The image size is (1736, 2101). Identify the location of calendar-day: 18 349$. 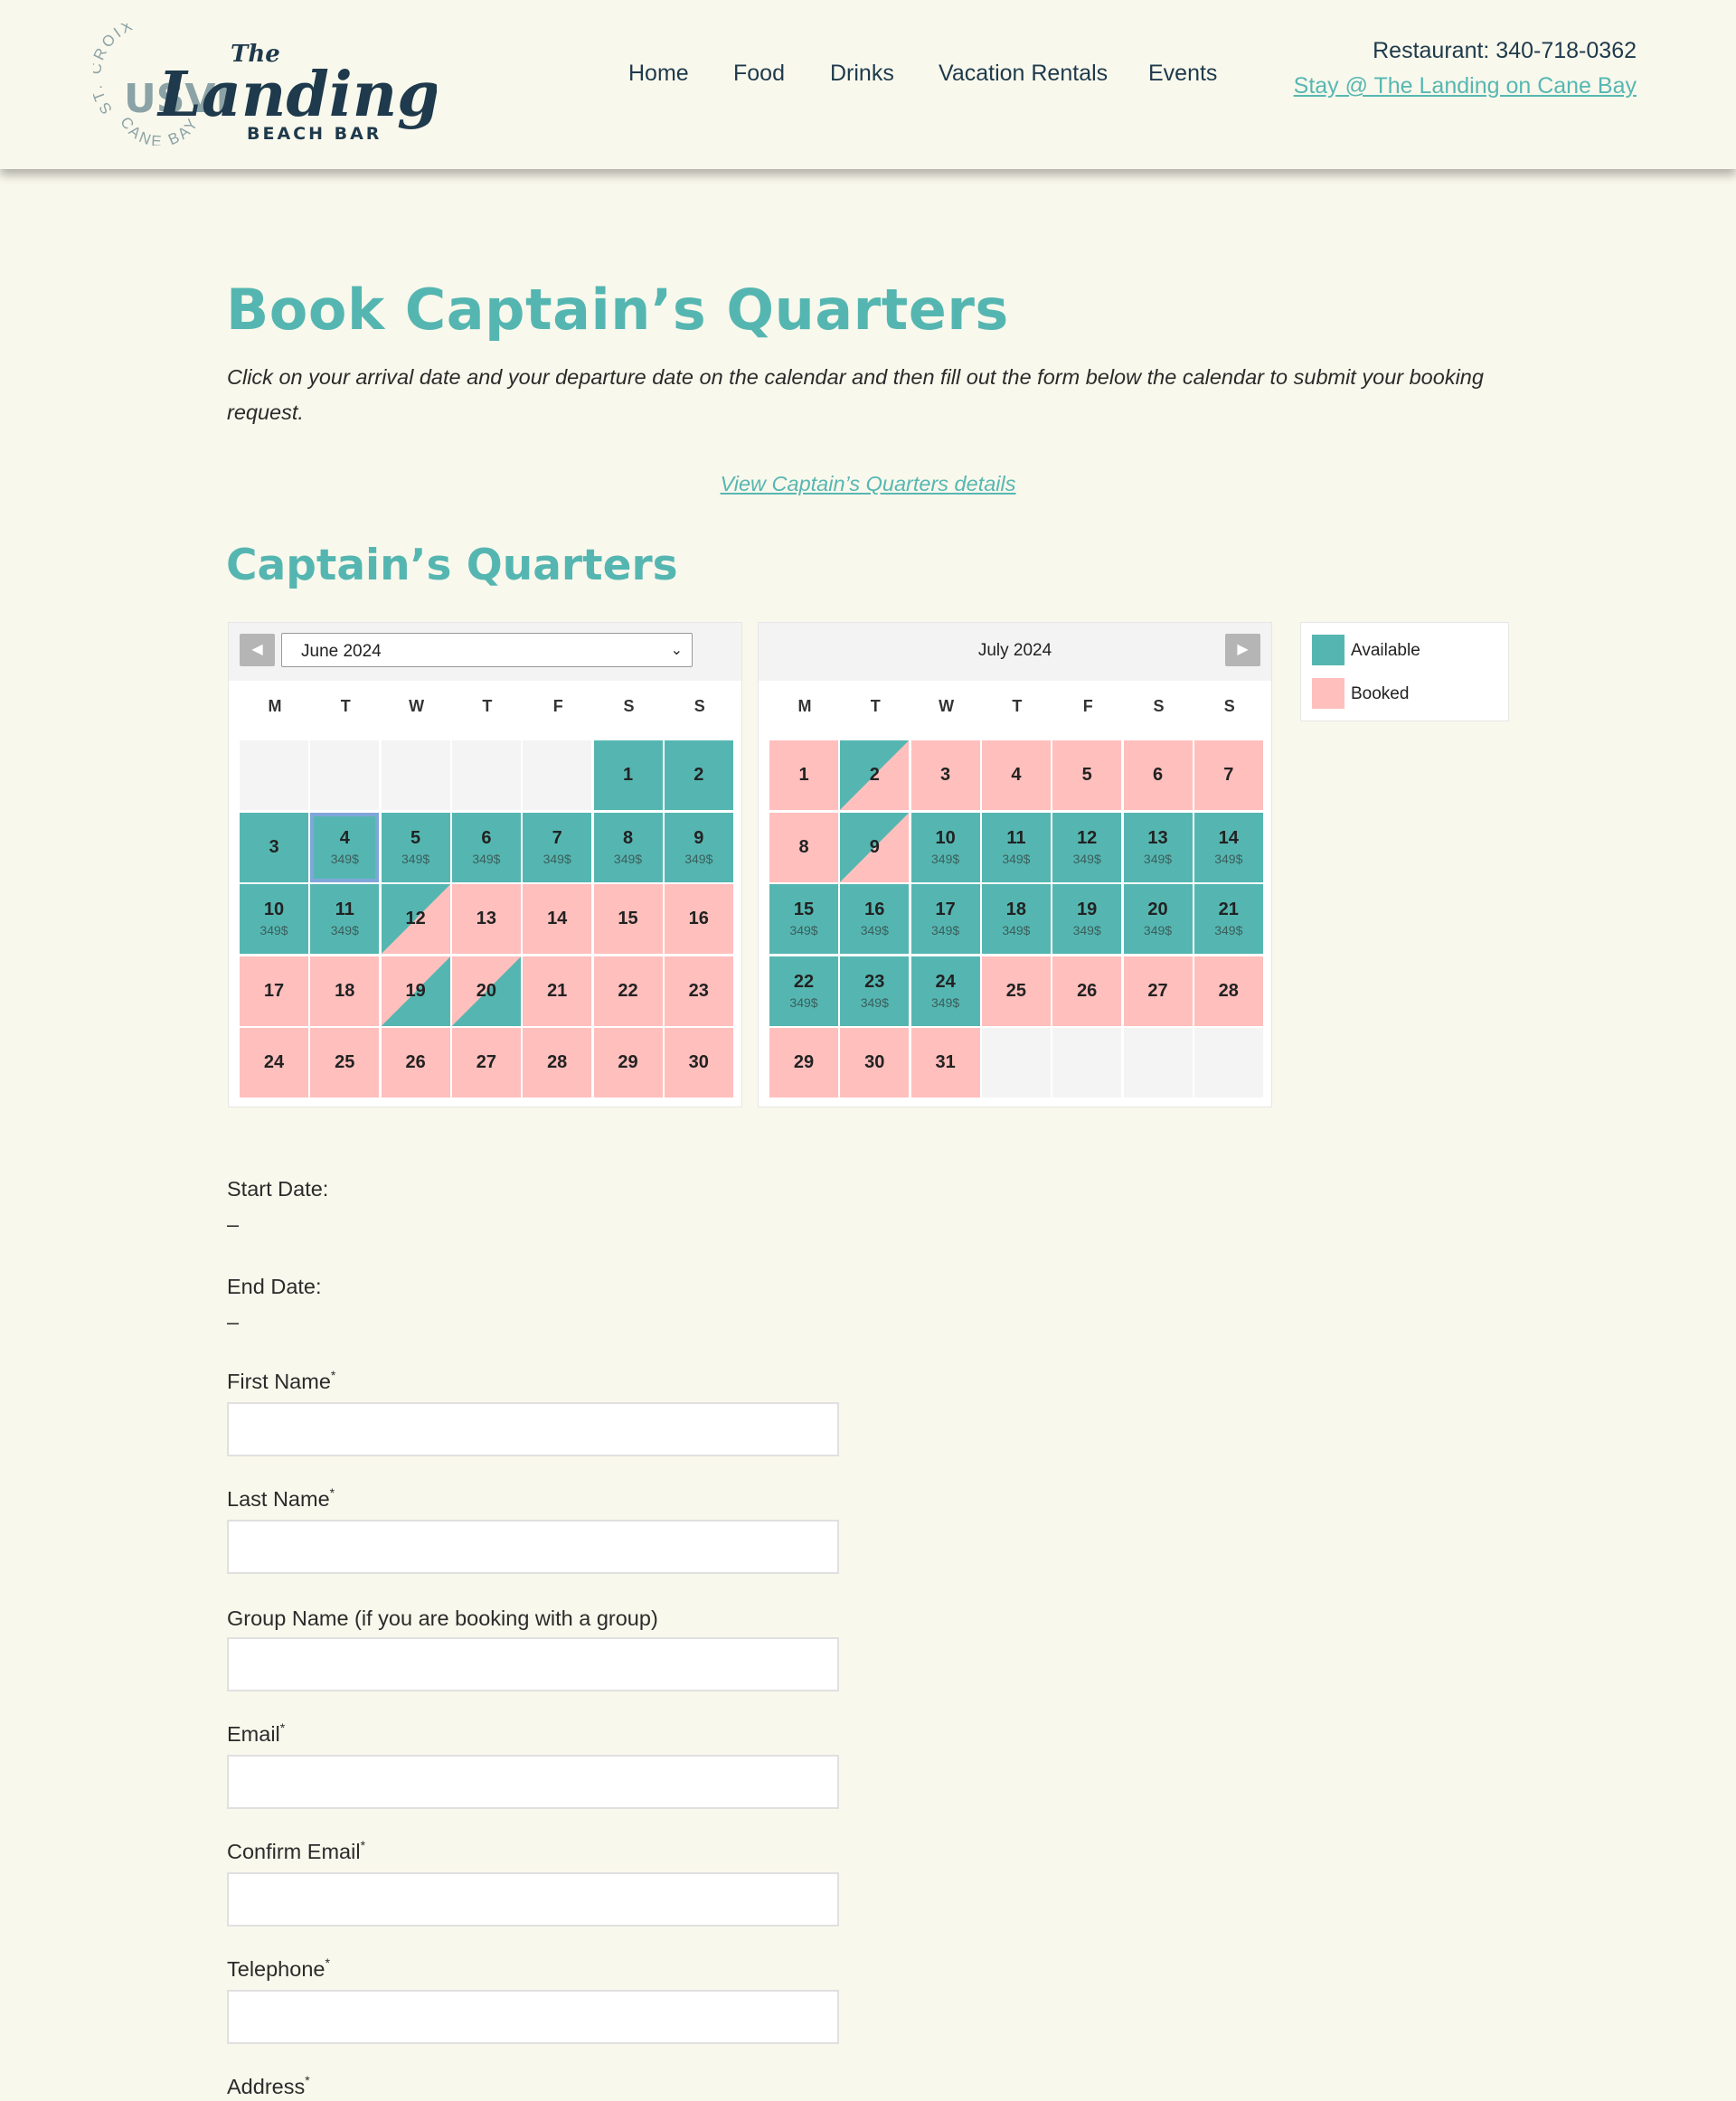
(1016, 919).